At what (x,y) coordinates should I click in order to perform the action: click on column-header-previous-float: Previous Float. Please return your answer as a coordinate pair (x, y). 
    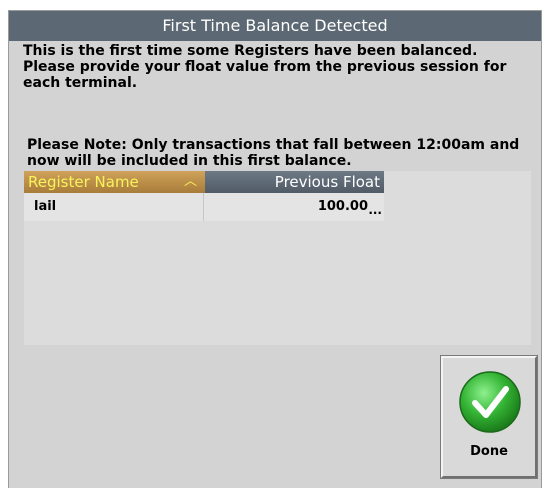
    Looking at the image, I should click on (294, 182).